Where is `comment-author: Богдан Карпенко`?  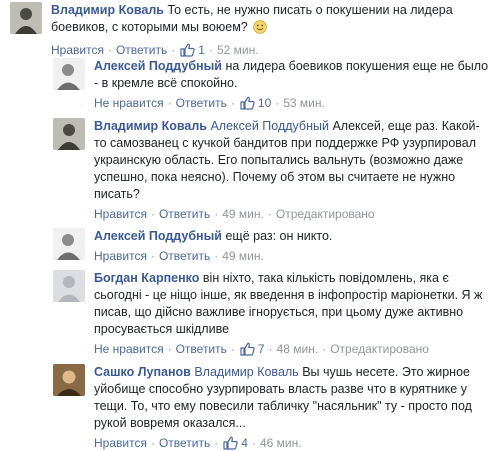
comment-author: Богдан Карпенко is located at coordinates (146, 278).